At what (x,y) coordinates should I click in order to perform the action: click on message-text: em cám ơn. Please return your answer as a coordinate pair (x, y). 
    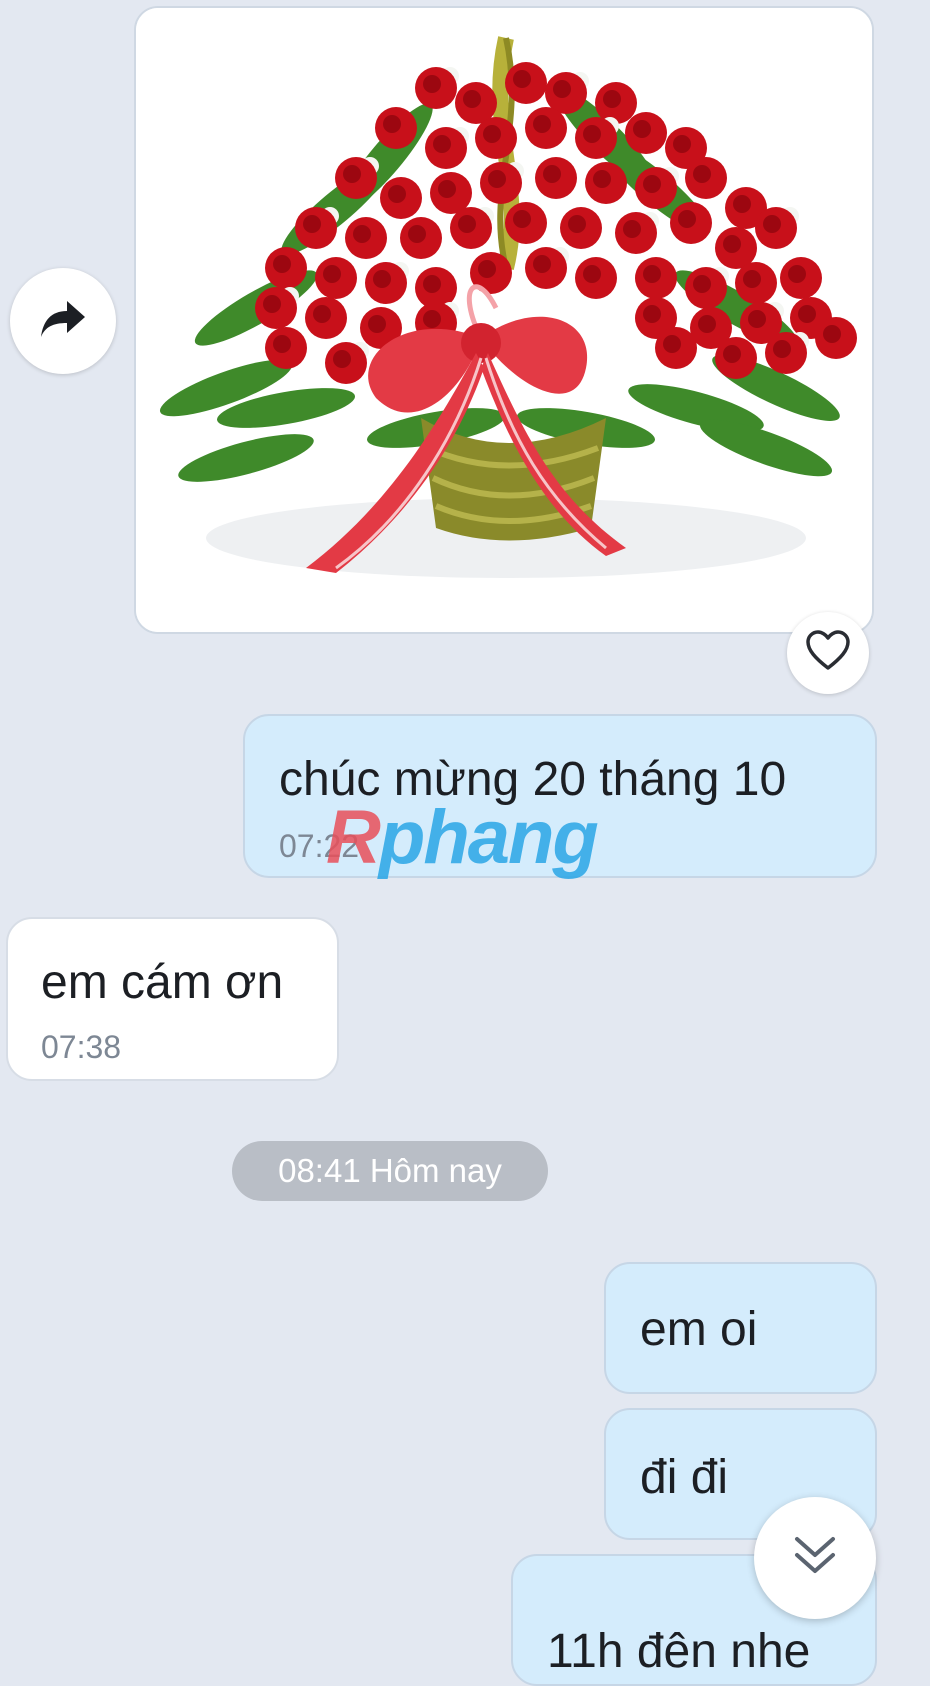
    Looking at the image, I should click on (162, 982).